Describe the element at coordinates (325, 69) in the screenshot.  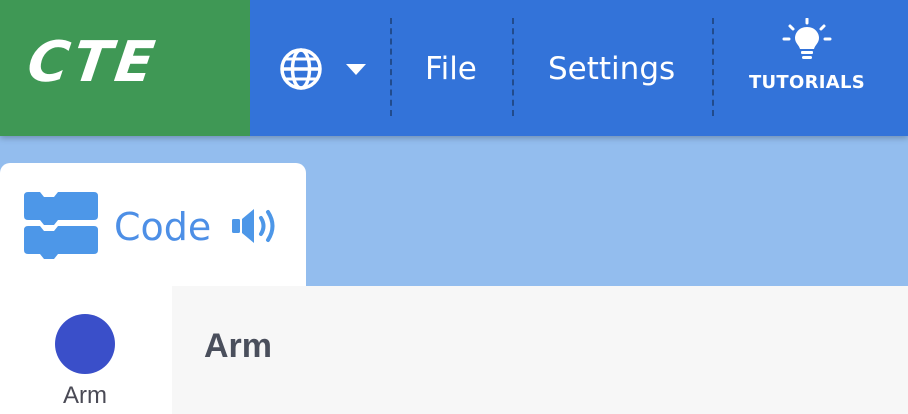
I see `language-menu-button` at that location.